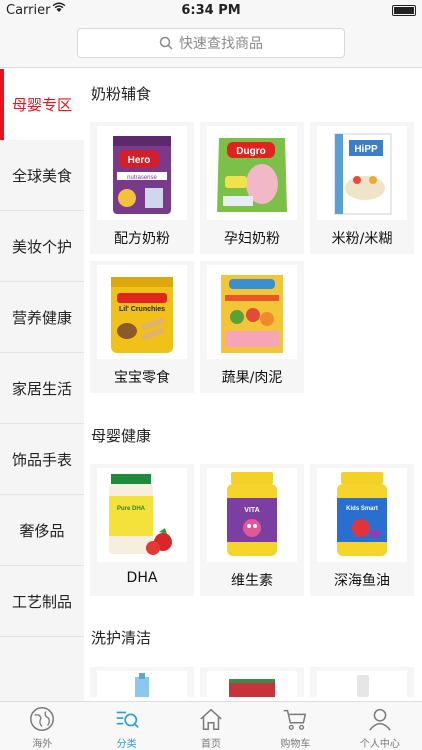 Image resolution: width=422 pixels, height=750 pixels. Describe the element at coordinates (142, 578) in the screenshot. I see `product-label: DHA` at that location.